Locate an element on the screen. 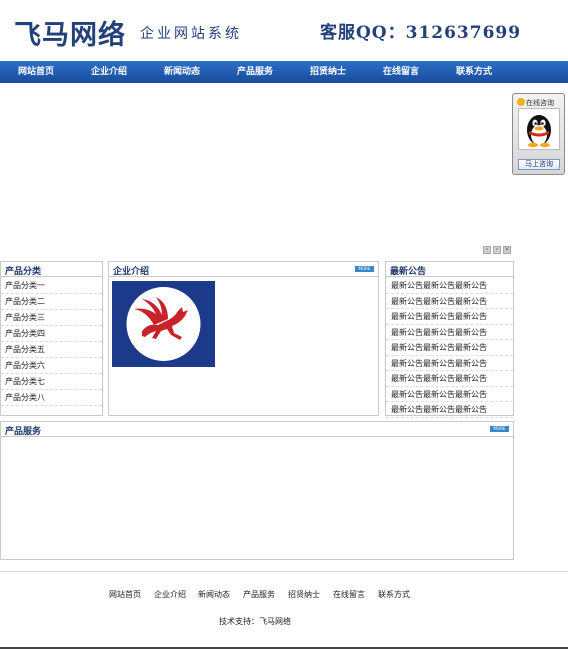  nav-item-home: 网站首页 is located at coordinates (36, 72).